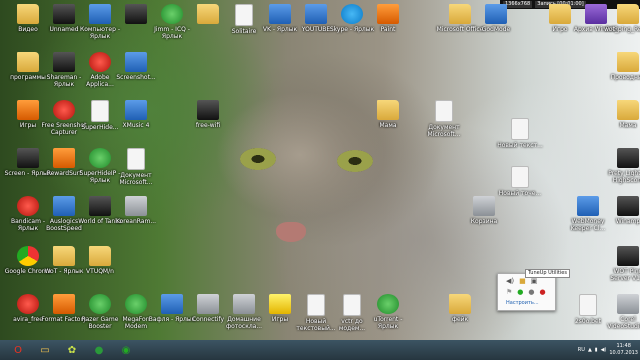  What do you see at coordinates (355, 161) in the screenshot?
I see `cat-eye-right` at bounding box center [355, 161].